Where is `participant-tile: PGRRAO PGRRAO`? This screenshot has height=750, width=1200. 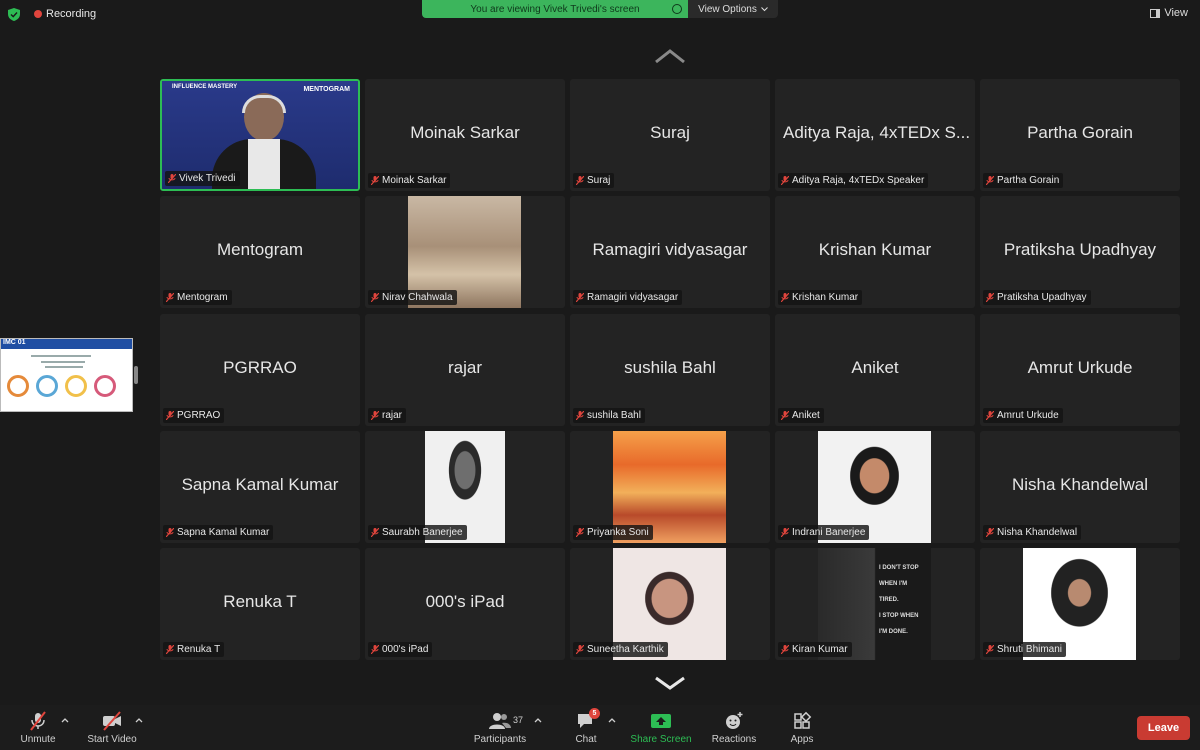 participant-tile: PGRRAO PGRRAO is located at coordinates (260, 370).